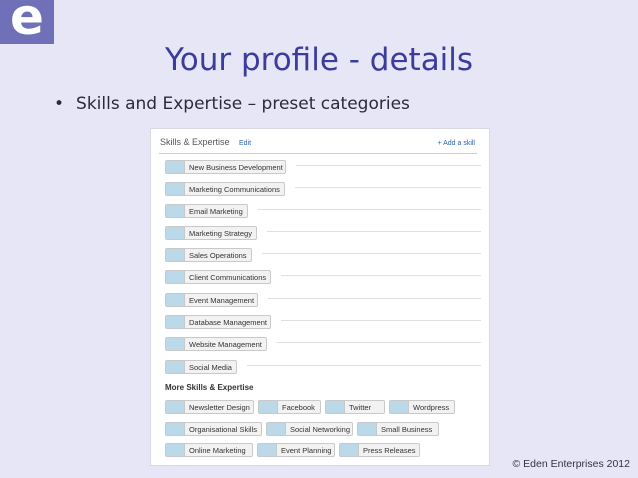 The width and height of the screenshot is (638, 478). Describe the element at coordinates (213, 429) in the screenshot. I see `skill-pill: Organisational Skills` at that location.